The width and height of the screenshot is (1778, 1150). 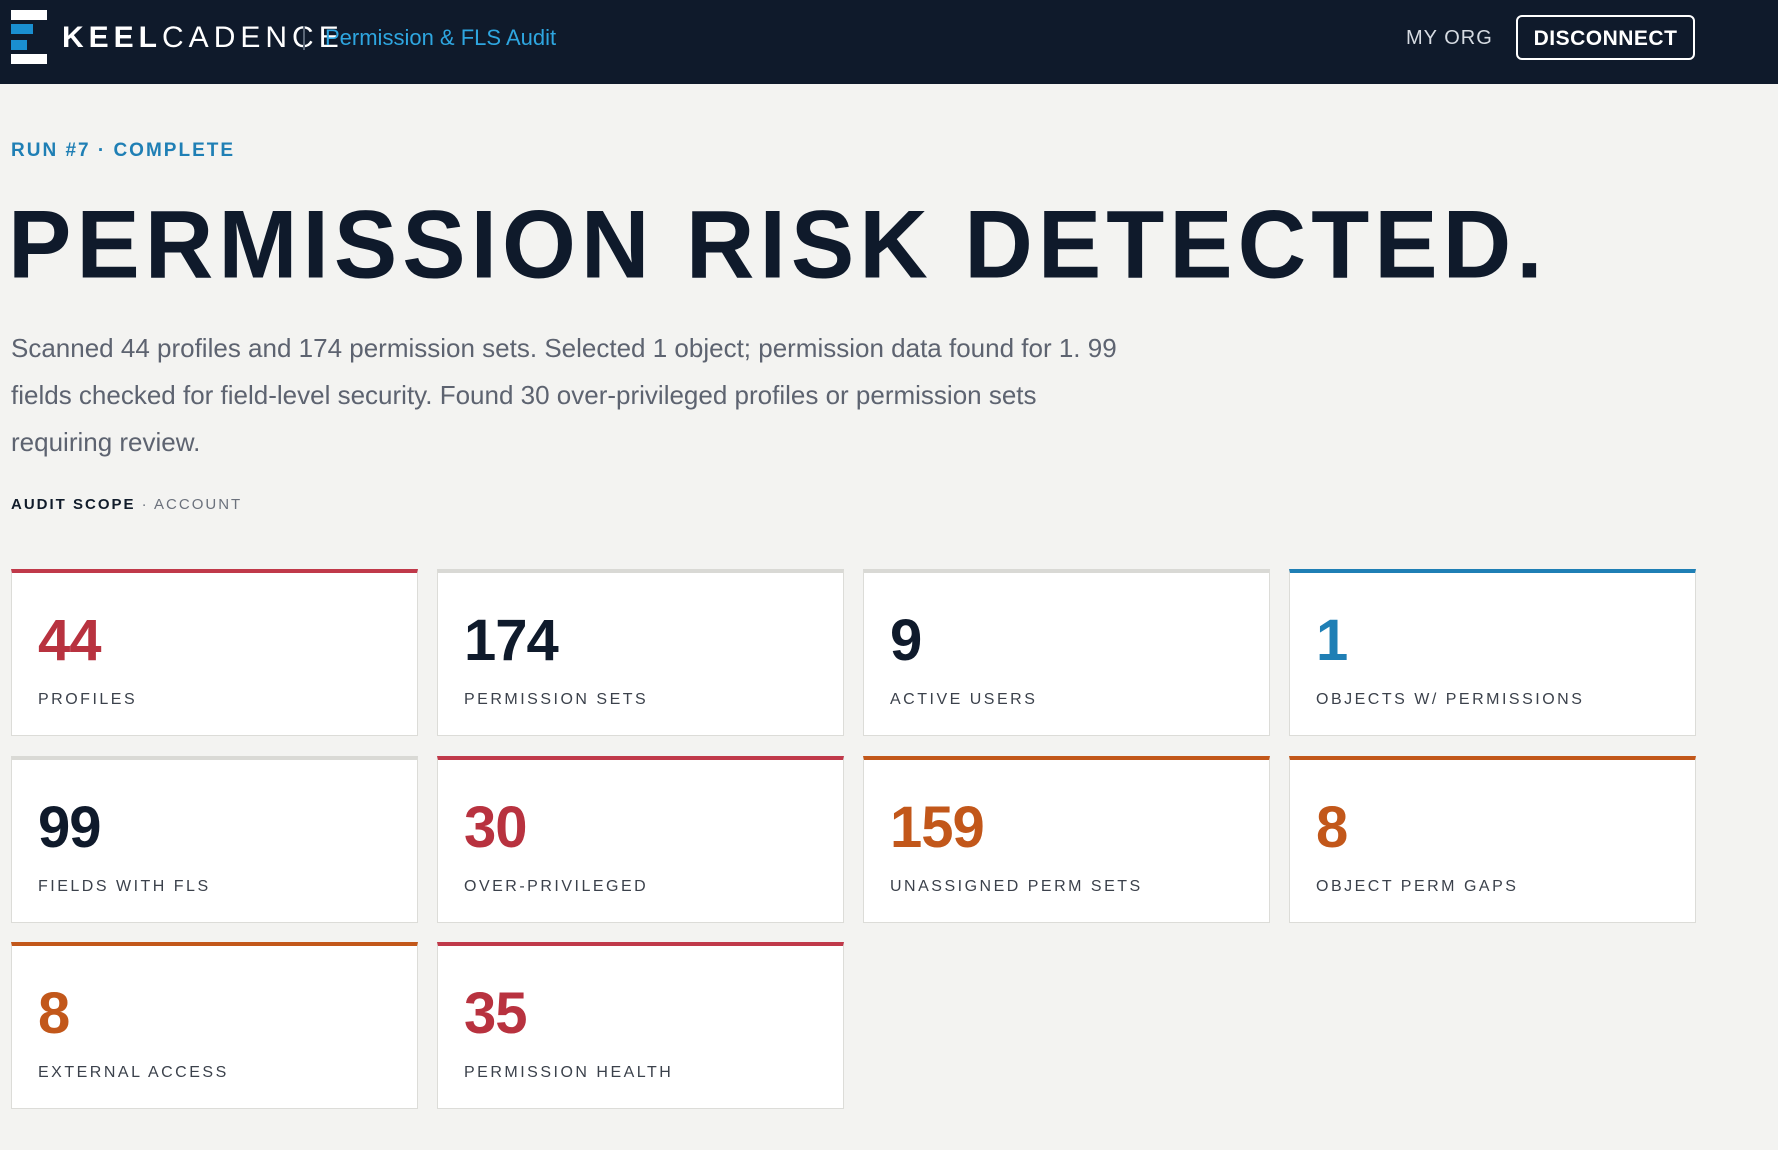 What do you see at coordinates (198, 504) in the screenshot?
I see `audit-scope-value: ACCOUNT` at bounding box center [198, 504].